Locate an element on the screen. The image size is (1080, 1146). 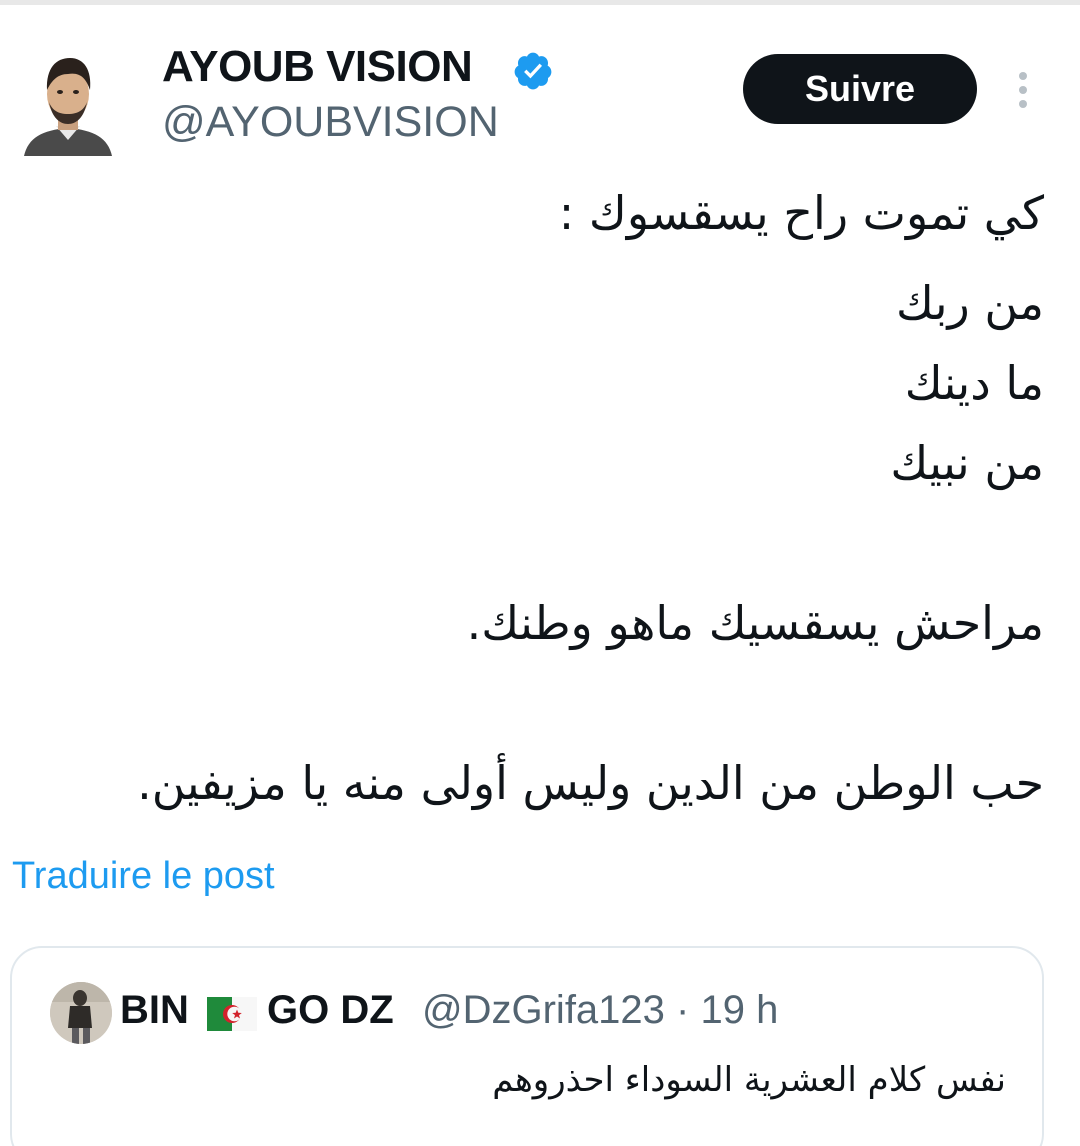
tweet-line: كي تموت راح يسقسوك : is located at coordinates (801, 213).